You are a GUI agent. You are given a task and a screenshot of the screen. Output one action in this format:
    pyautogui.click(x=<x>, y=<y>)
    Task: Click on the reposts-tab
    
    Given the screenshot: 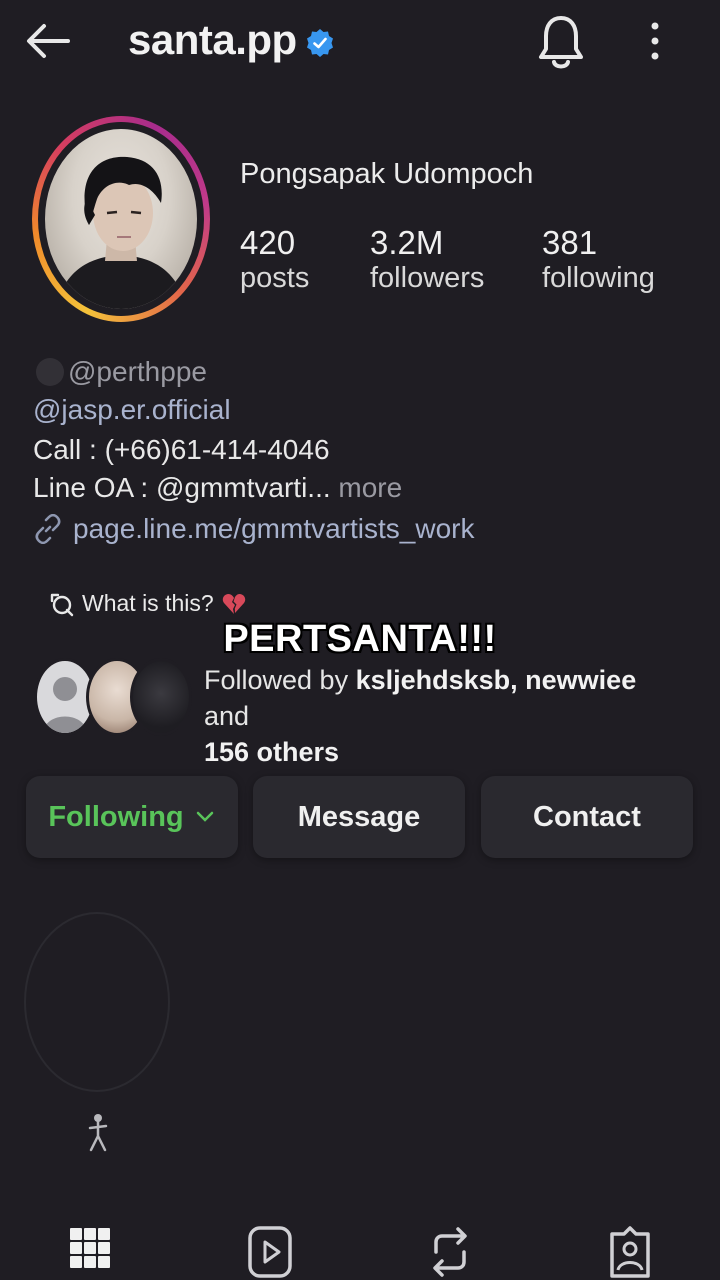 What is the action you would take?
    pyautogui.click(x=450, y=1252)
    